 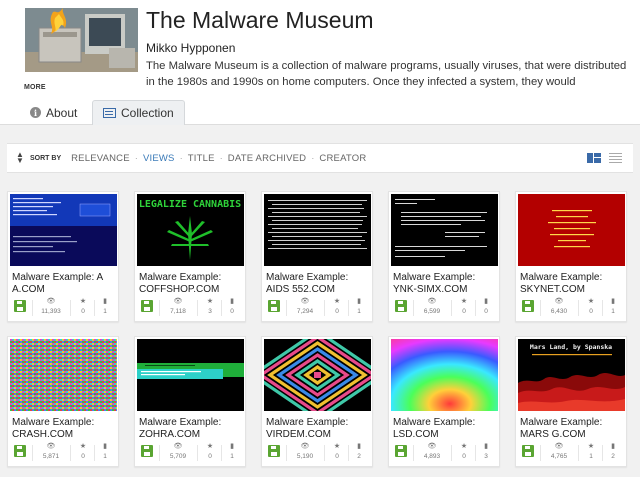 What do you see at coordinates (319, 284) in the screenshot?
I see `item-title: Malware Example: AIDS 552.COM` at bounding box center [319, 284].